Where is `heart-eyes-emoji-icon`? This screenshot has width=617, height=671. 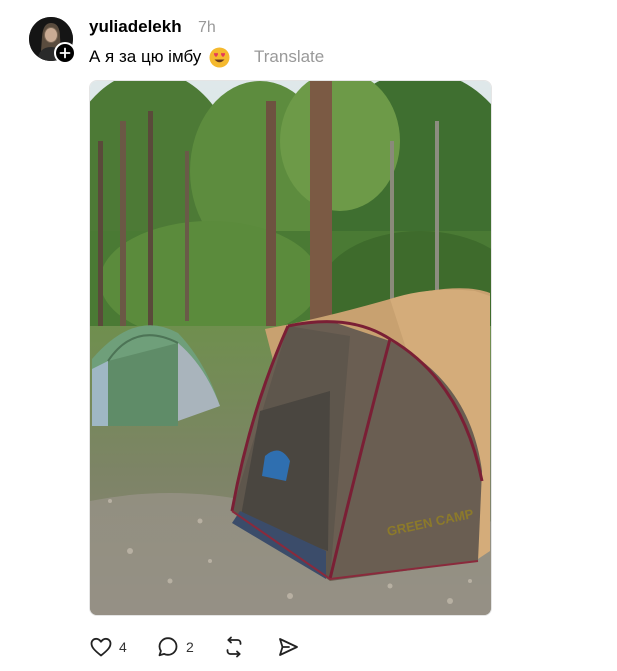 heart-eyes-emoji-icon is located at coordinates (219, 57).